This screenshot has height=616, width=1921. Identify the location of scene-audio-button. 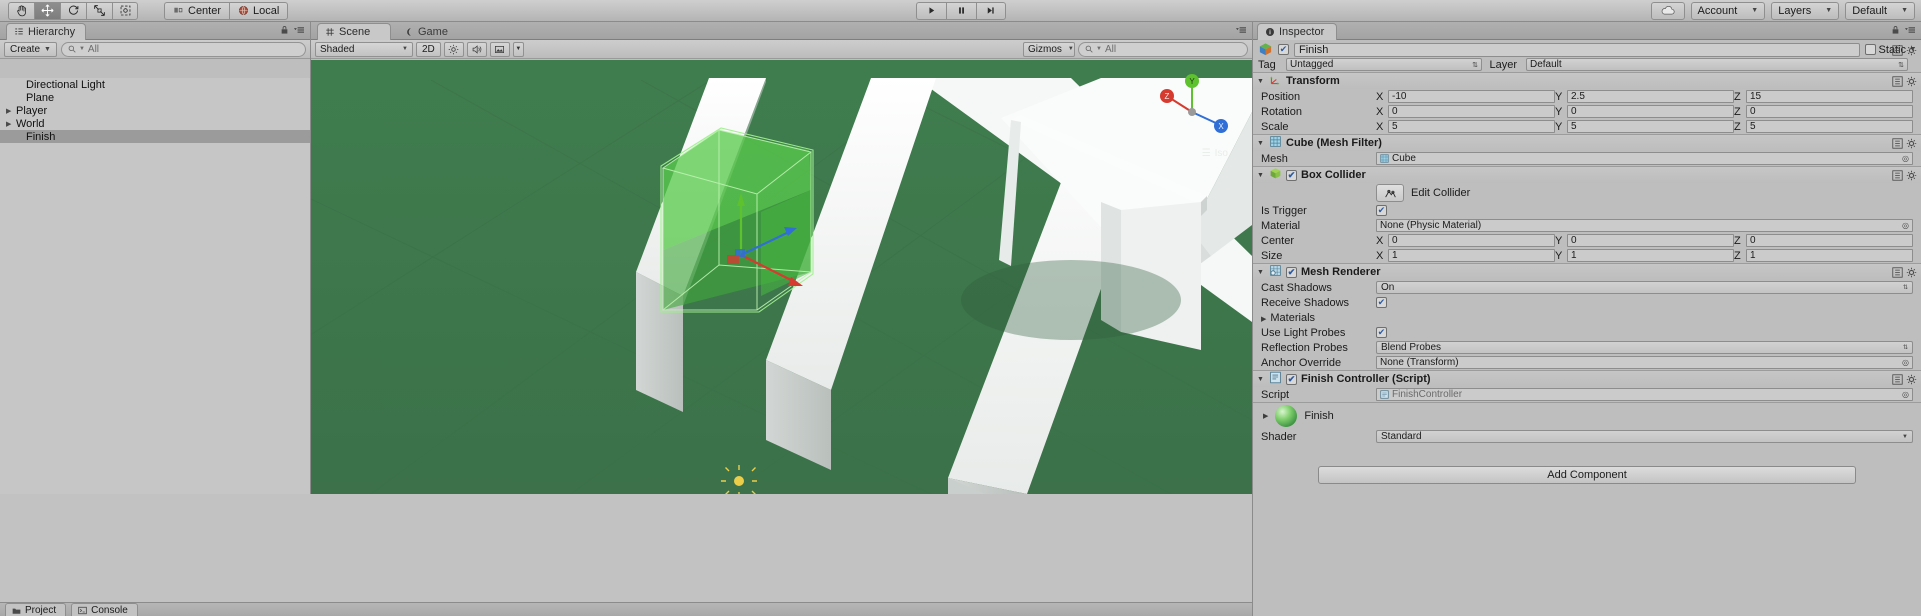
(476, 49).